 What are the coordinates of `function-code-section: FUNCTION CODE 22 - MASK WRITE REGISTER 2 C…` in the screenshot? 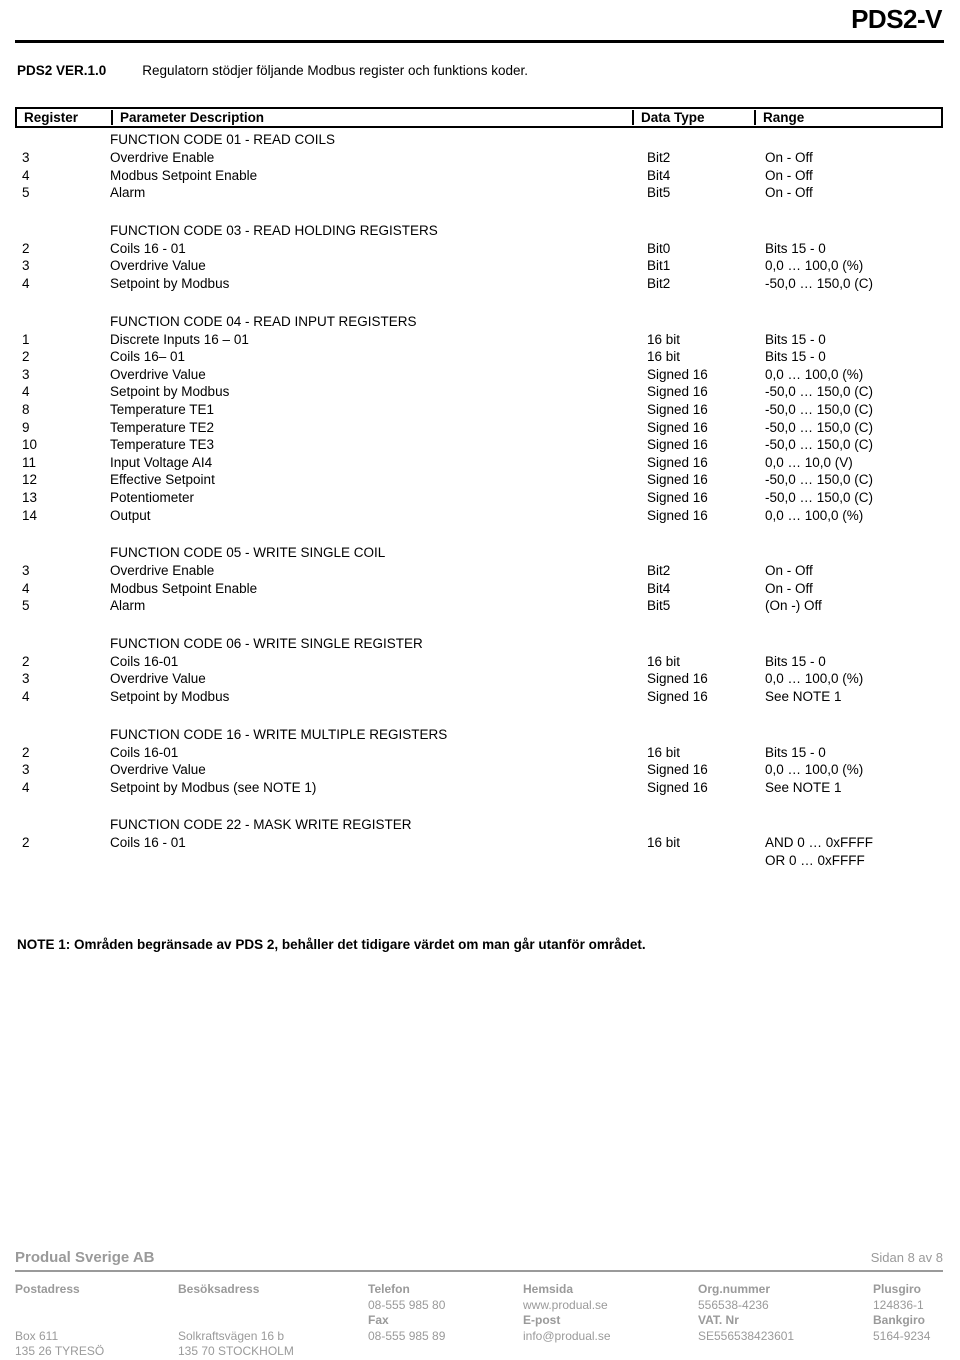 It's located at (480, 842).